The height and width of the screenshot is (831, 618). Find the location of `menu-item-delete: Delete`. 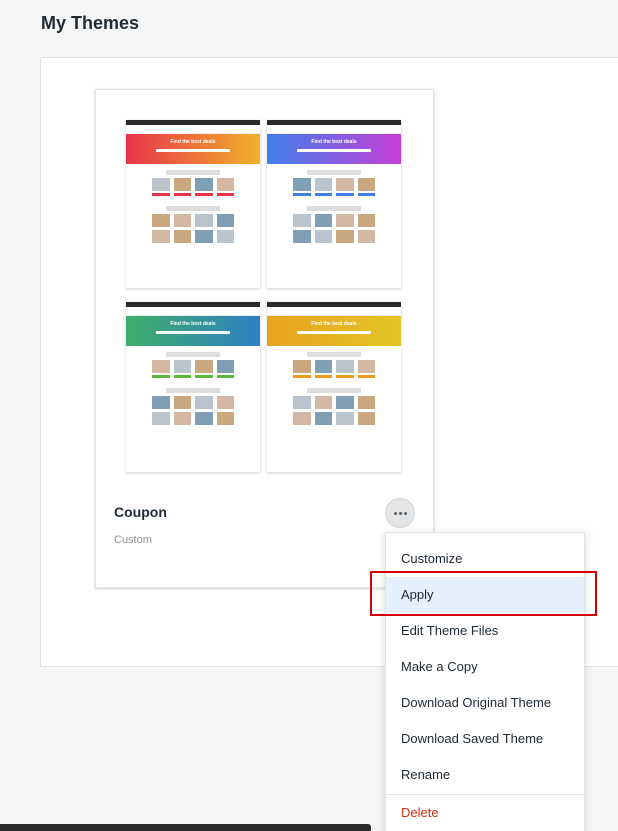

menu-item-delete: Delete is located at coordinates (485, 813).